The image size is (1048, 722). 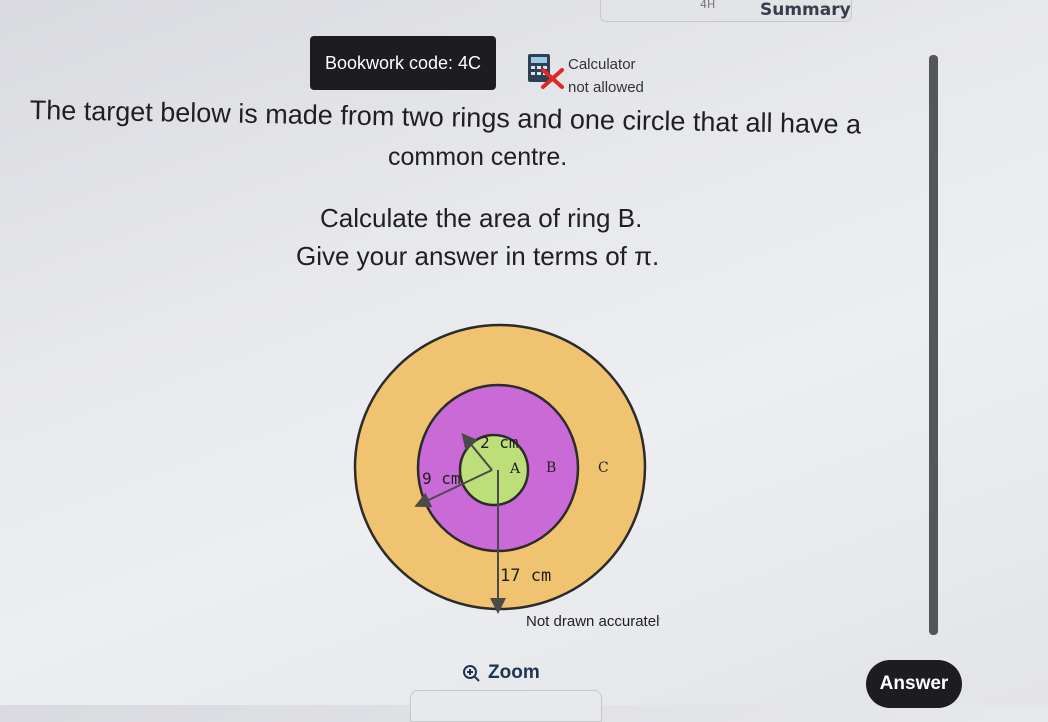 I want to click on bookwork-code-badge: Bookwork code: 4C, so click(x=403, y=63).